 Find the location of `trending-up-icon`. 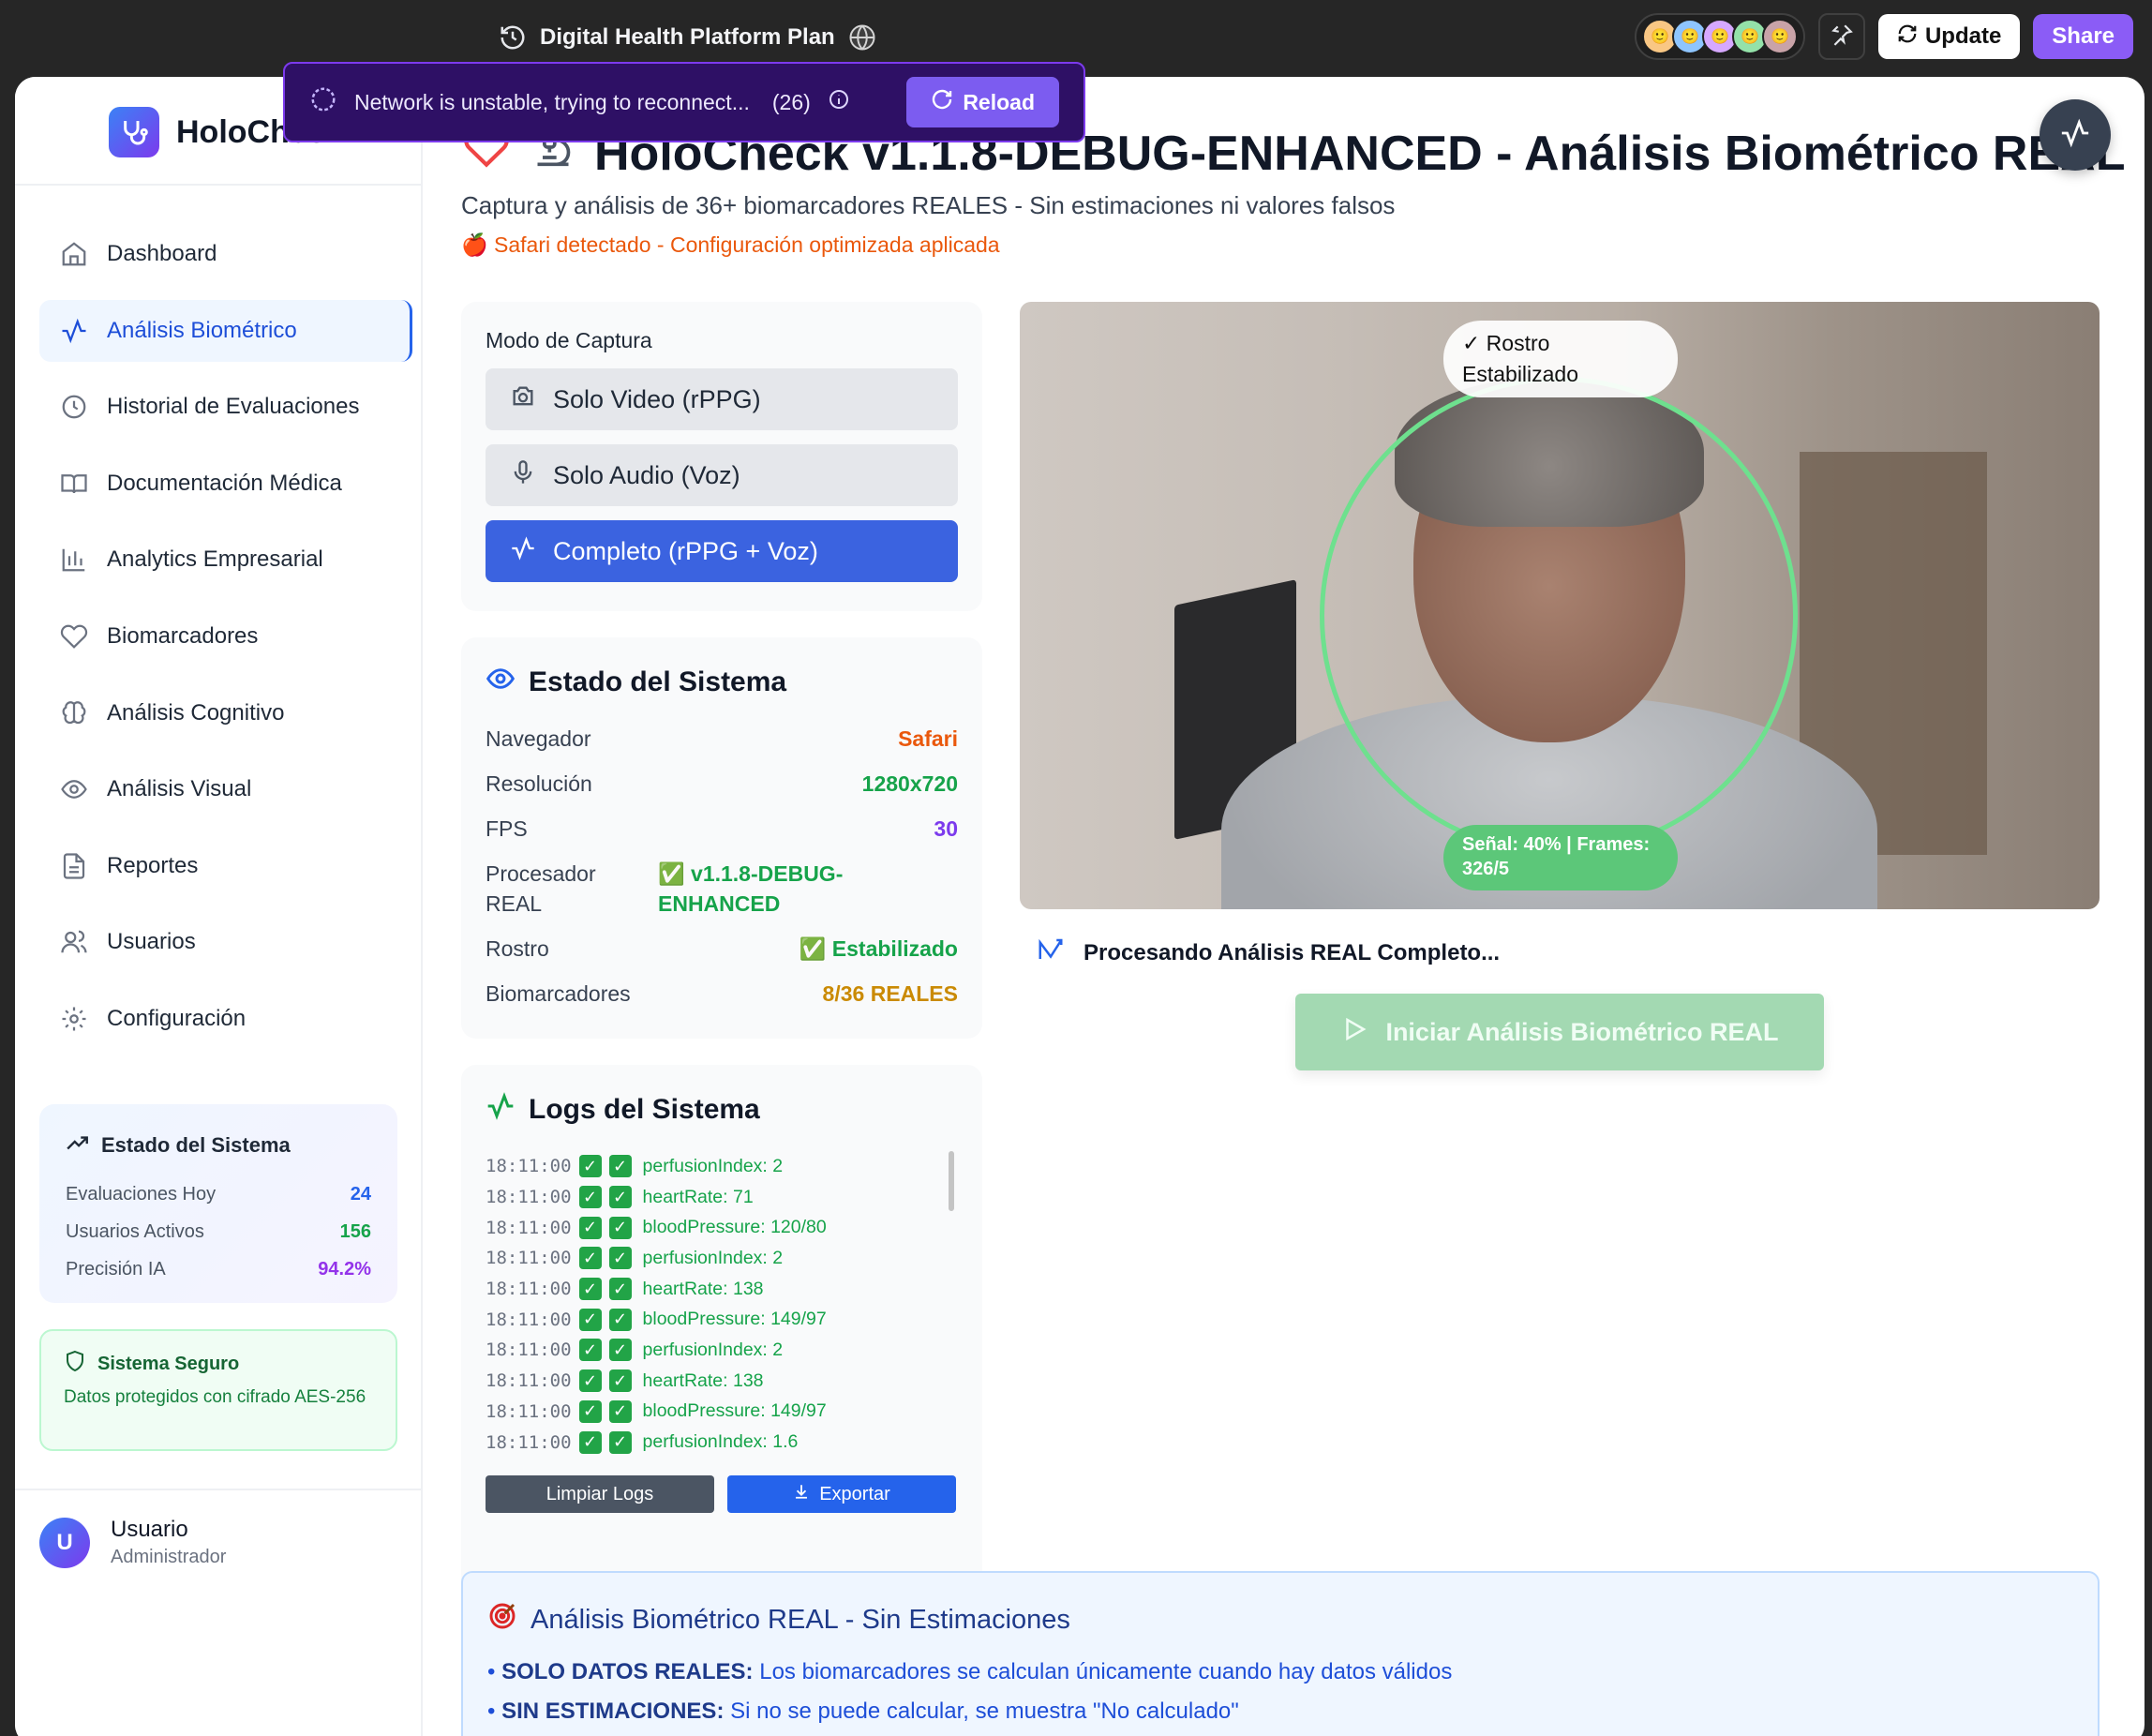

trending-up-icon is located at coordinates (78, 1145).